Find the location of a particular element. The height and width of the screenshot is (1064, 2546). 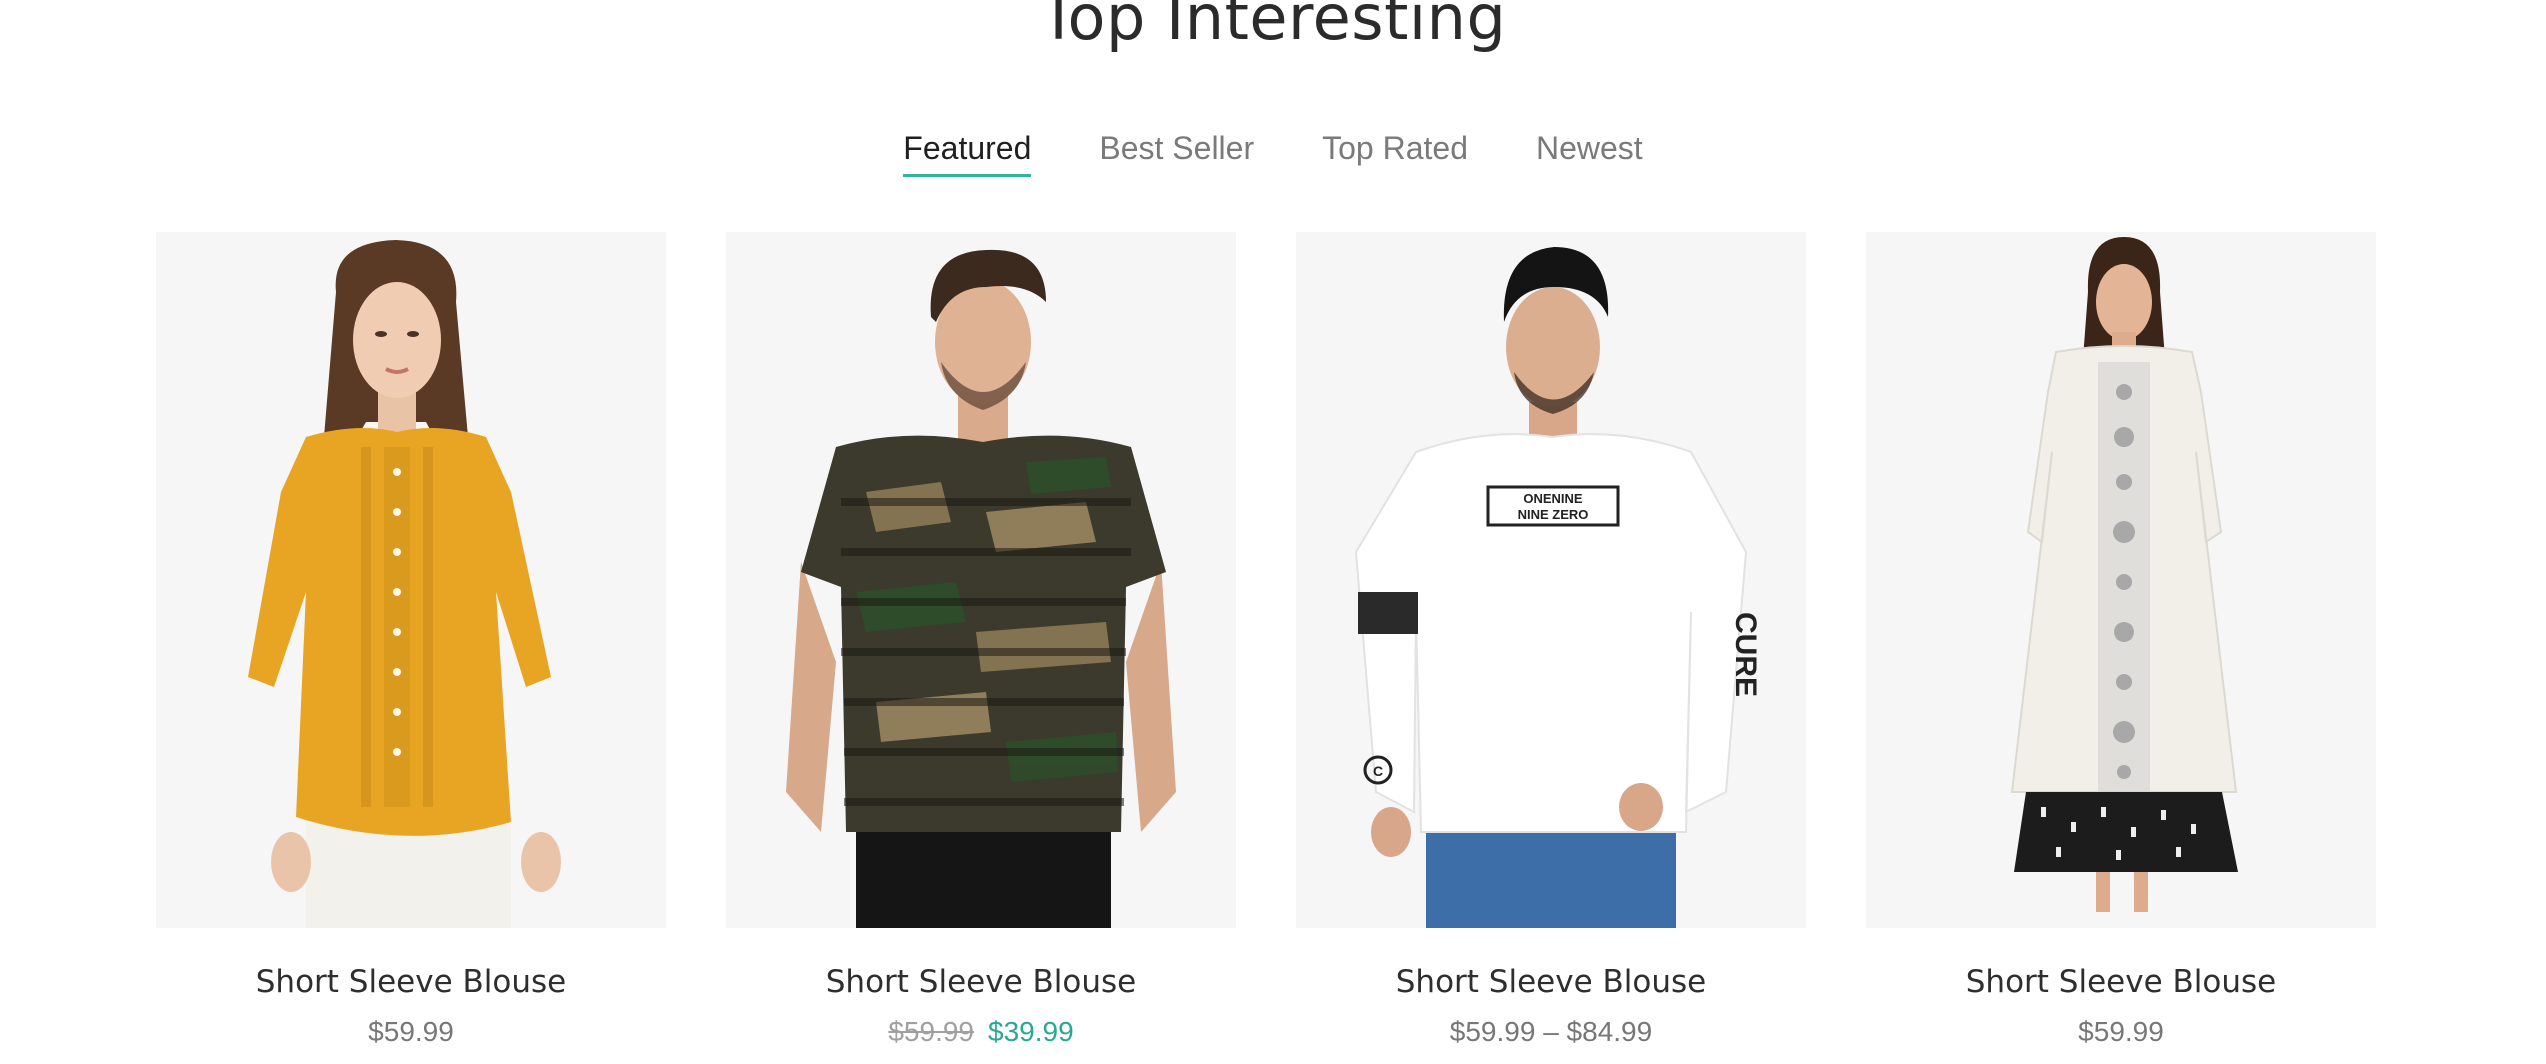

tab-newest: Newest is located at coordinates (1589, 153).